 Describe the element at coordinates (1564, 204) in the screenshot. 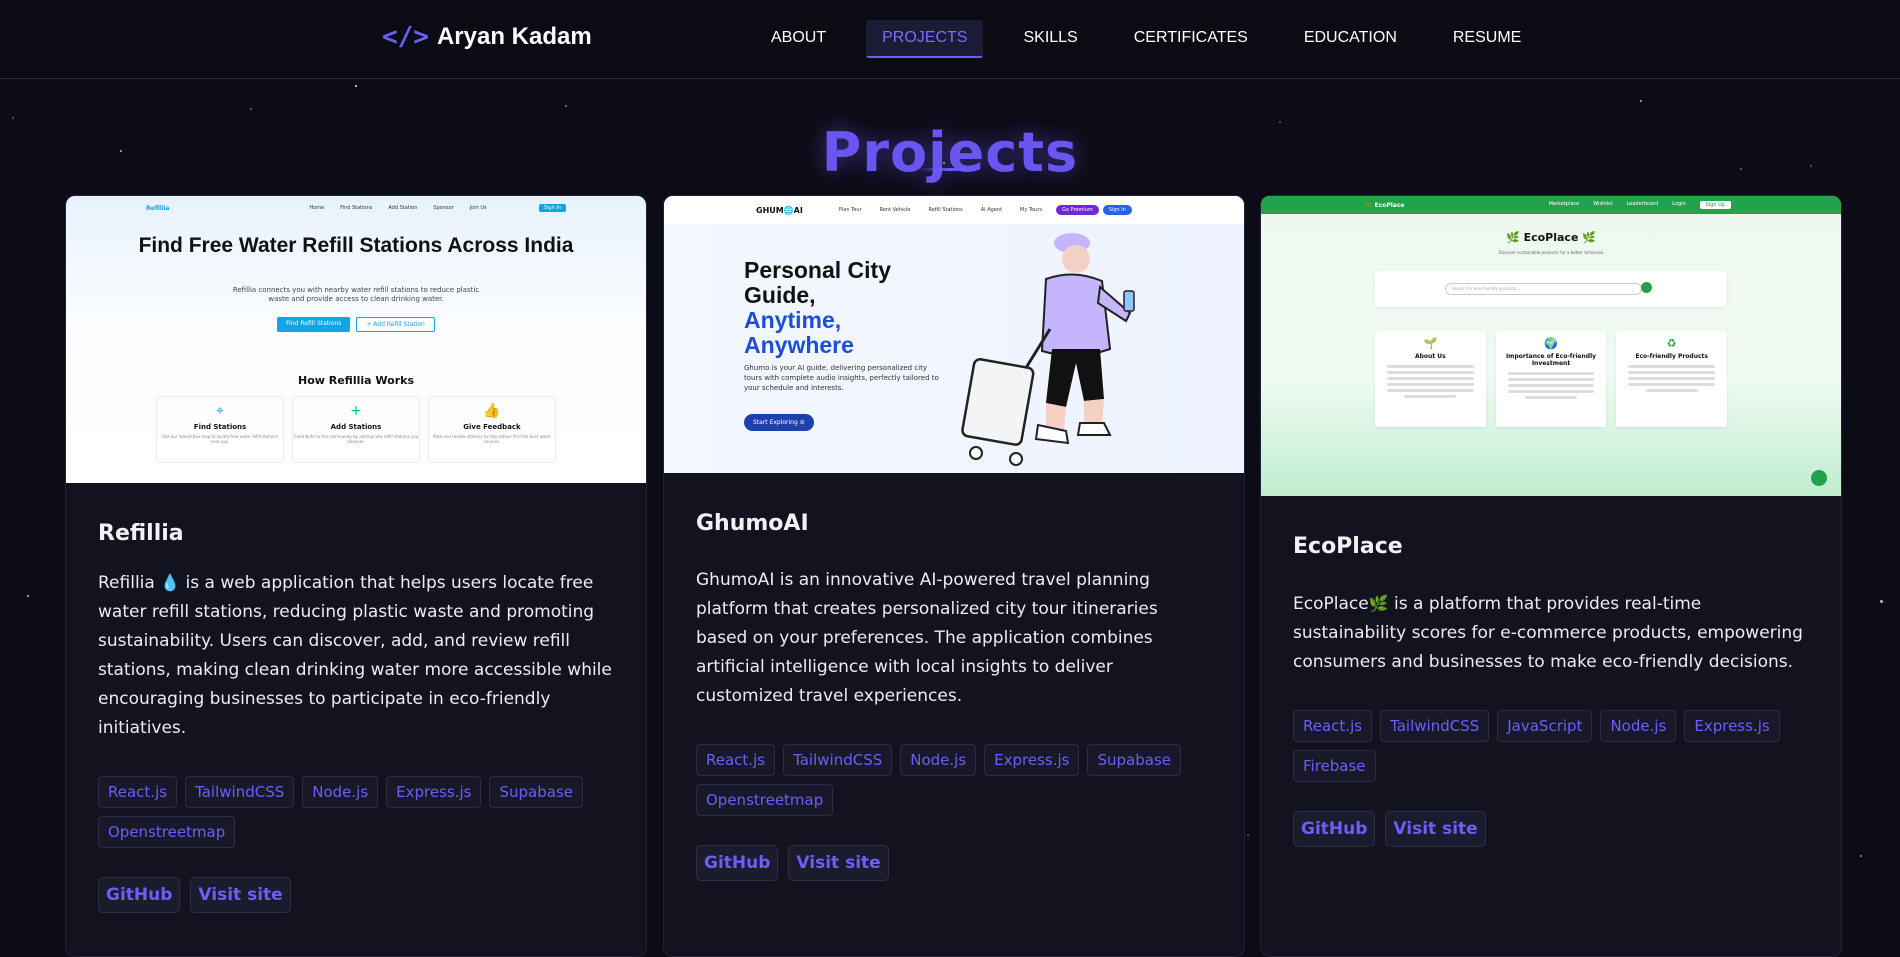

I see `preview-nav-item: Marketplace` at that location.